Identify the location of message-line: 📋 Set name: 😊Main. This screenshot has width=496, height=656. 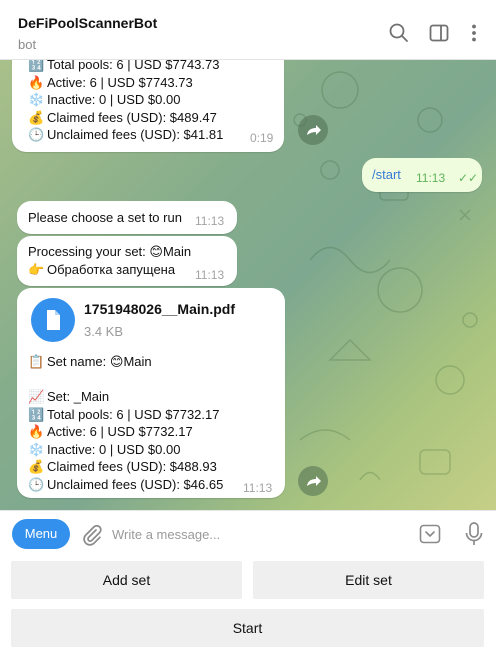
(90, 362).